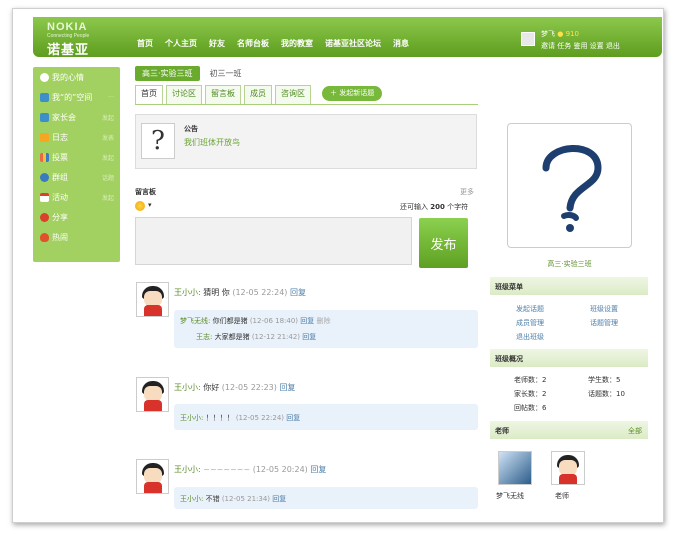  Describe the element at coordinates (280, 469) in the screenshot. I see `post-time: (12-05 20:24)` at that location.